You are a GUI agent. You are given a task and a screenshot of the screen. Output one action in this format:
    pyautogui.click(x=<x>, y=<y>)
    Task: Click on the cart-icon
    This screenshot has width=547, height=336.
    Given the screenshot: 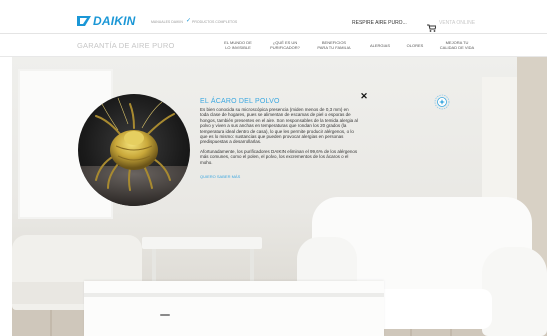 What is the action you would take?
    pyautogui.click(x=432, y=25)
    